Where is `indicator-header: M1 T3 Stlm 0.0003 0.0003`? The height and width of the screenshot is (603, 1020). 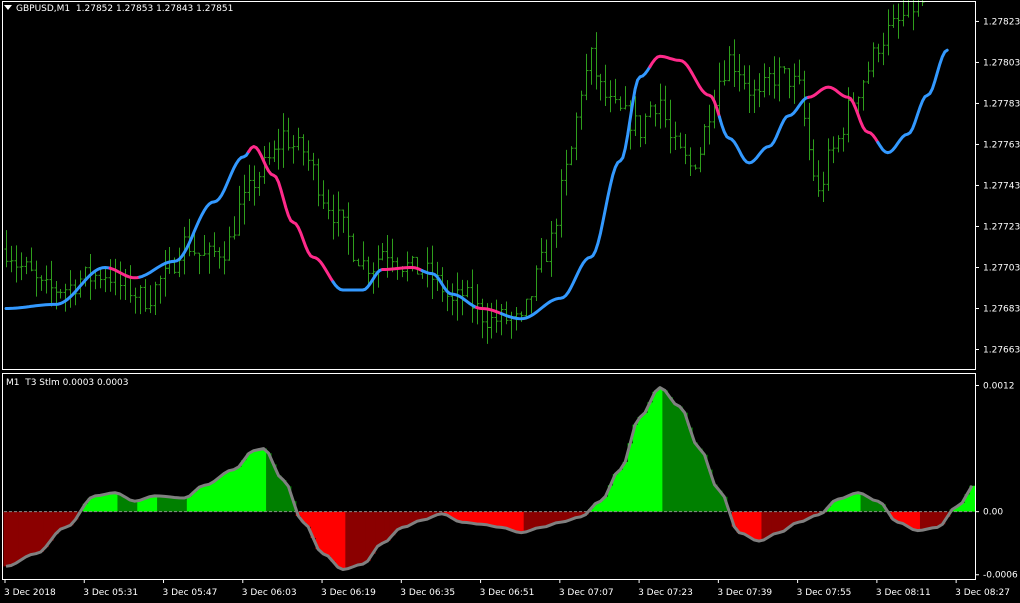 indicator-header: M1 T3 Stlm 0.0003 0.0003 is located at coordinates (67, 383).